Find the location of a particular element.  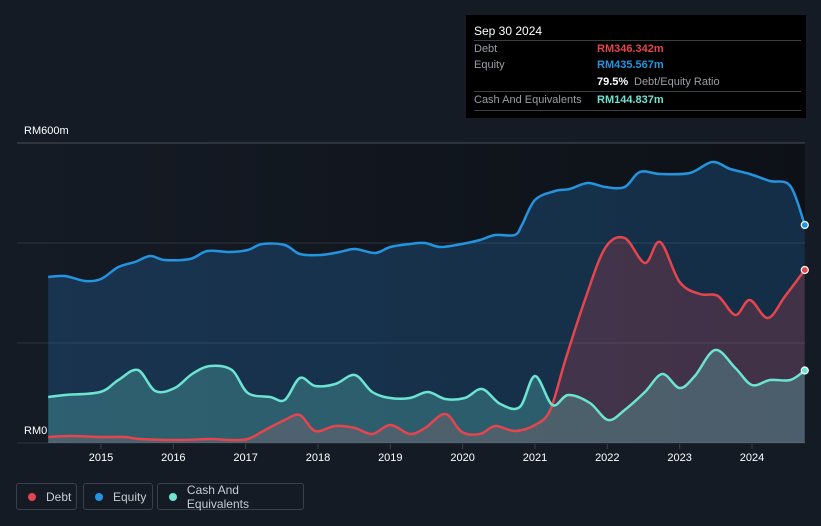

equity-dot-icon is located at coordinates (99, 496).